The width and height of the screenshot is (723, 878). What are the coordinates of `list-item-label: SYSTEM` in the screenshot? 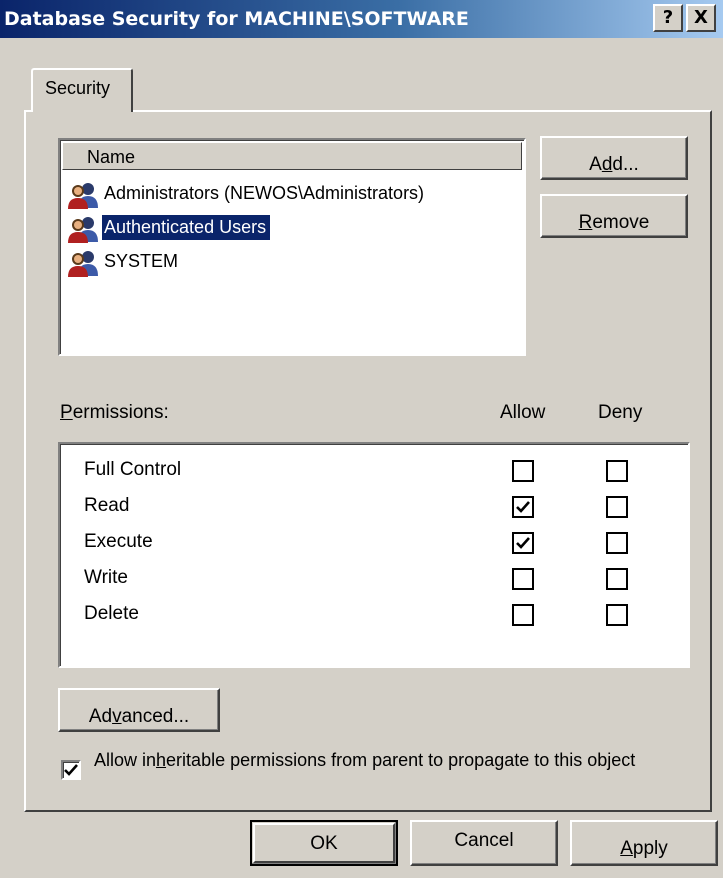 It's located at (141, 261).